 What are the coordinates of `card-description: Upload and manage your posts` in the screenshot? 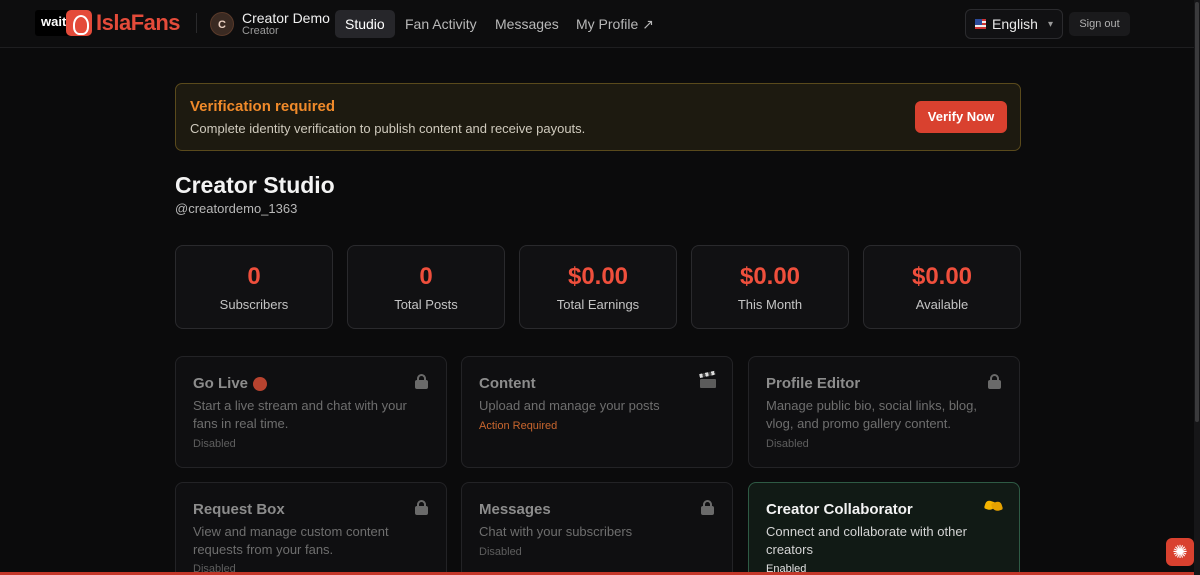 It's located at (569, 405).